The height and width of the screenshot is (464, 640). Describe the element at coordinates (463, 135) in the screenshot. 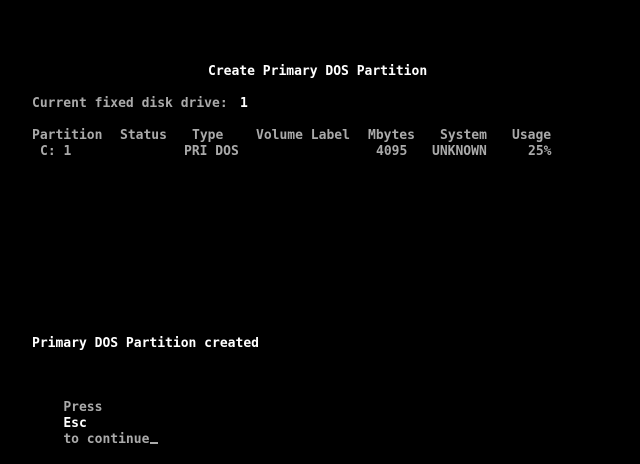

I see `column-header-system: System` at that location.